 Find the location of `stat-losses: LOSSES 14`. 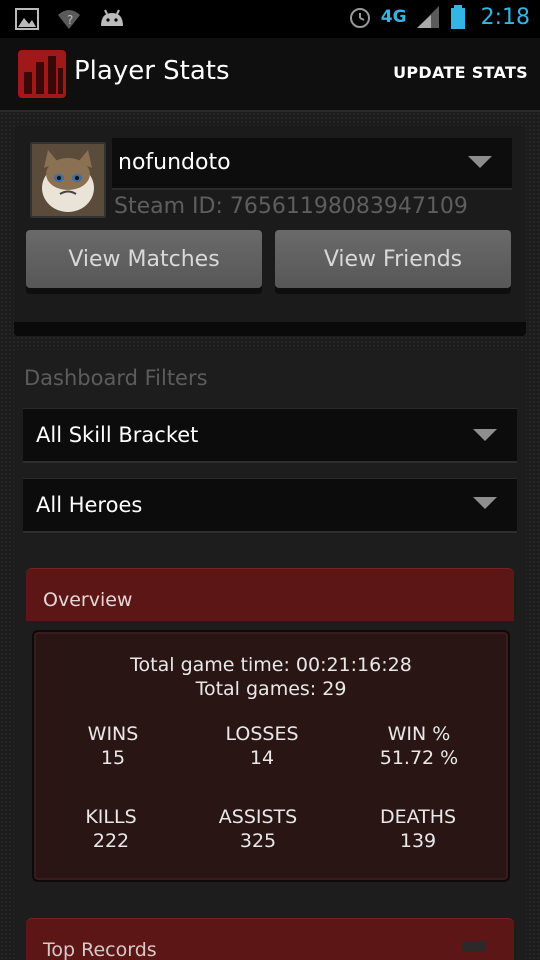

stat-losses: LOSSES 14 is located at coordinates (262, 746).